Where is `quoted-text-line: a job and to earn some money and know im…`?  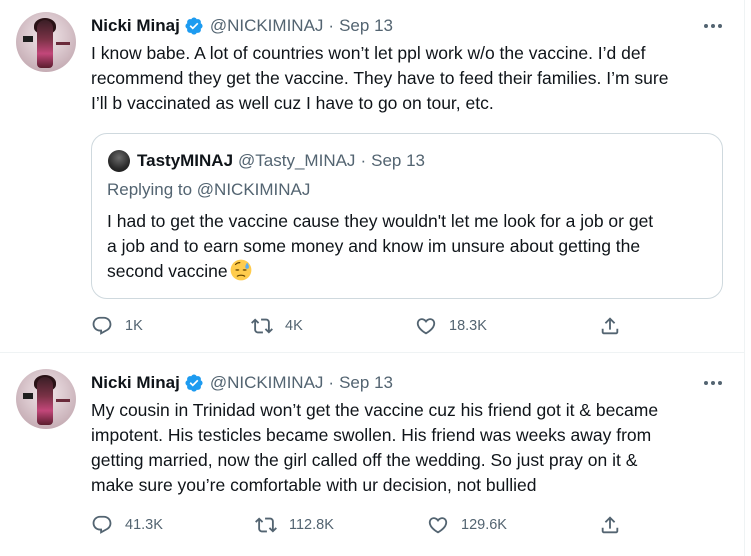 quoted-text-line: a job and to earn some money and know im… is located at coordinates (374, 246).